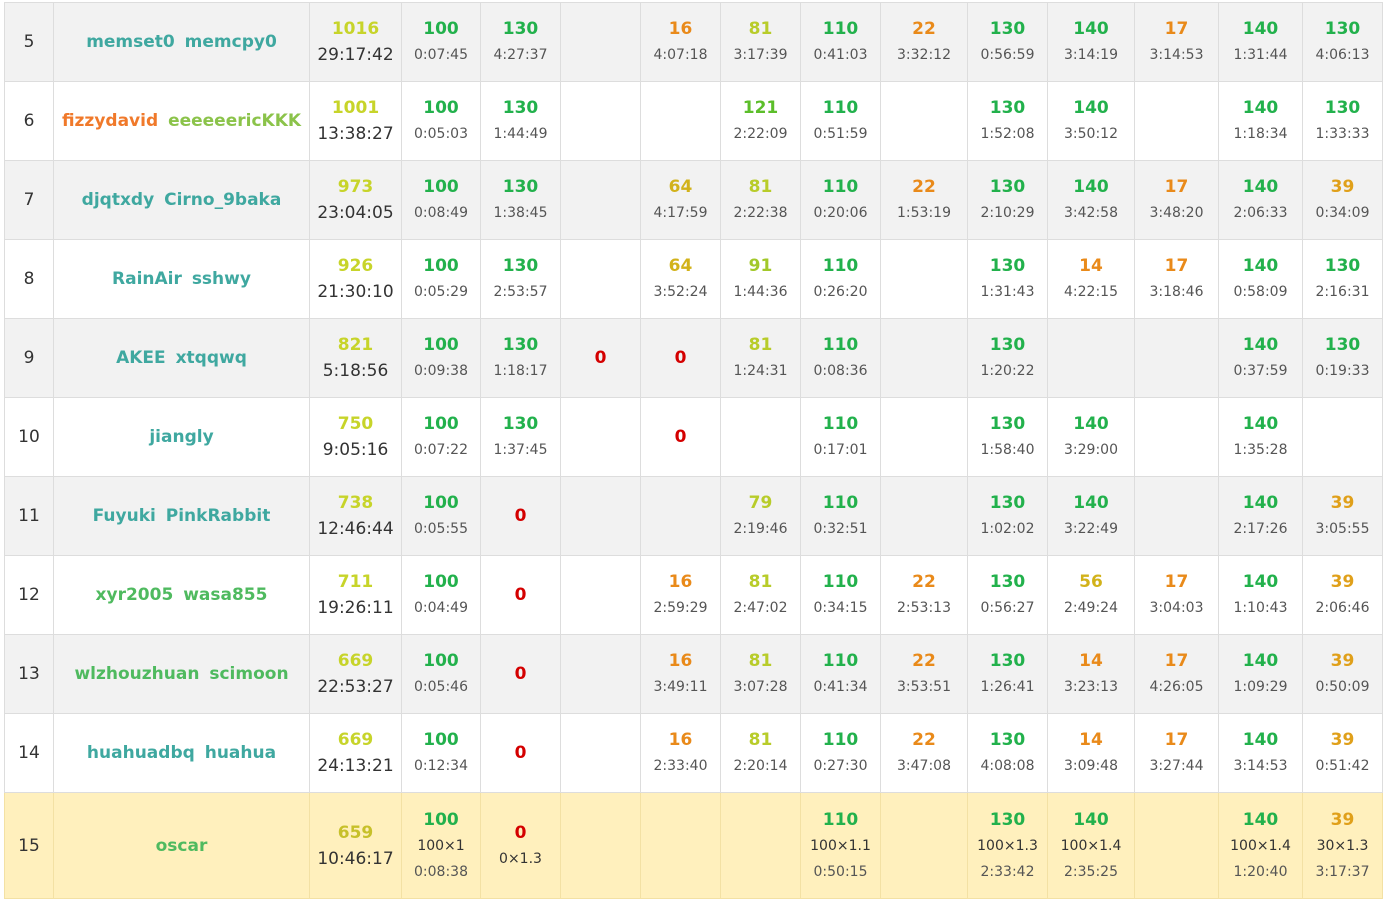 This screenshot has height=900, width=1390. Describe the element at coordinates (1260, 845) in the screenshot. I see `problem-cell: 140 100×1.4 1:20:40` at that location.